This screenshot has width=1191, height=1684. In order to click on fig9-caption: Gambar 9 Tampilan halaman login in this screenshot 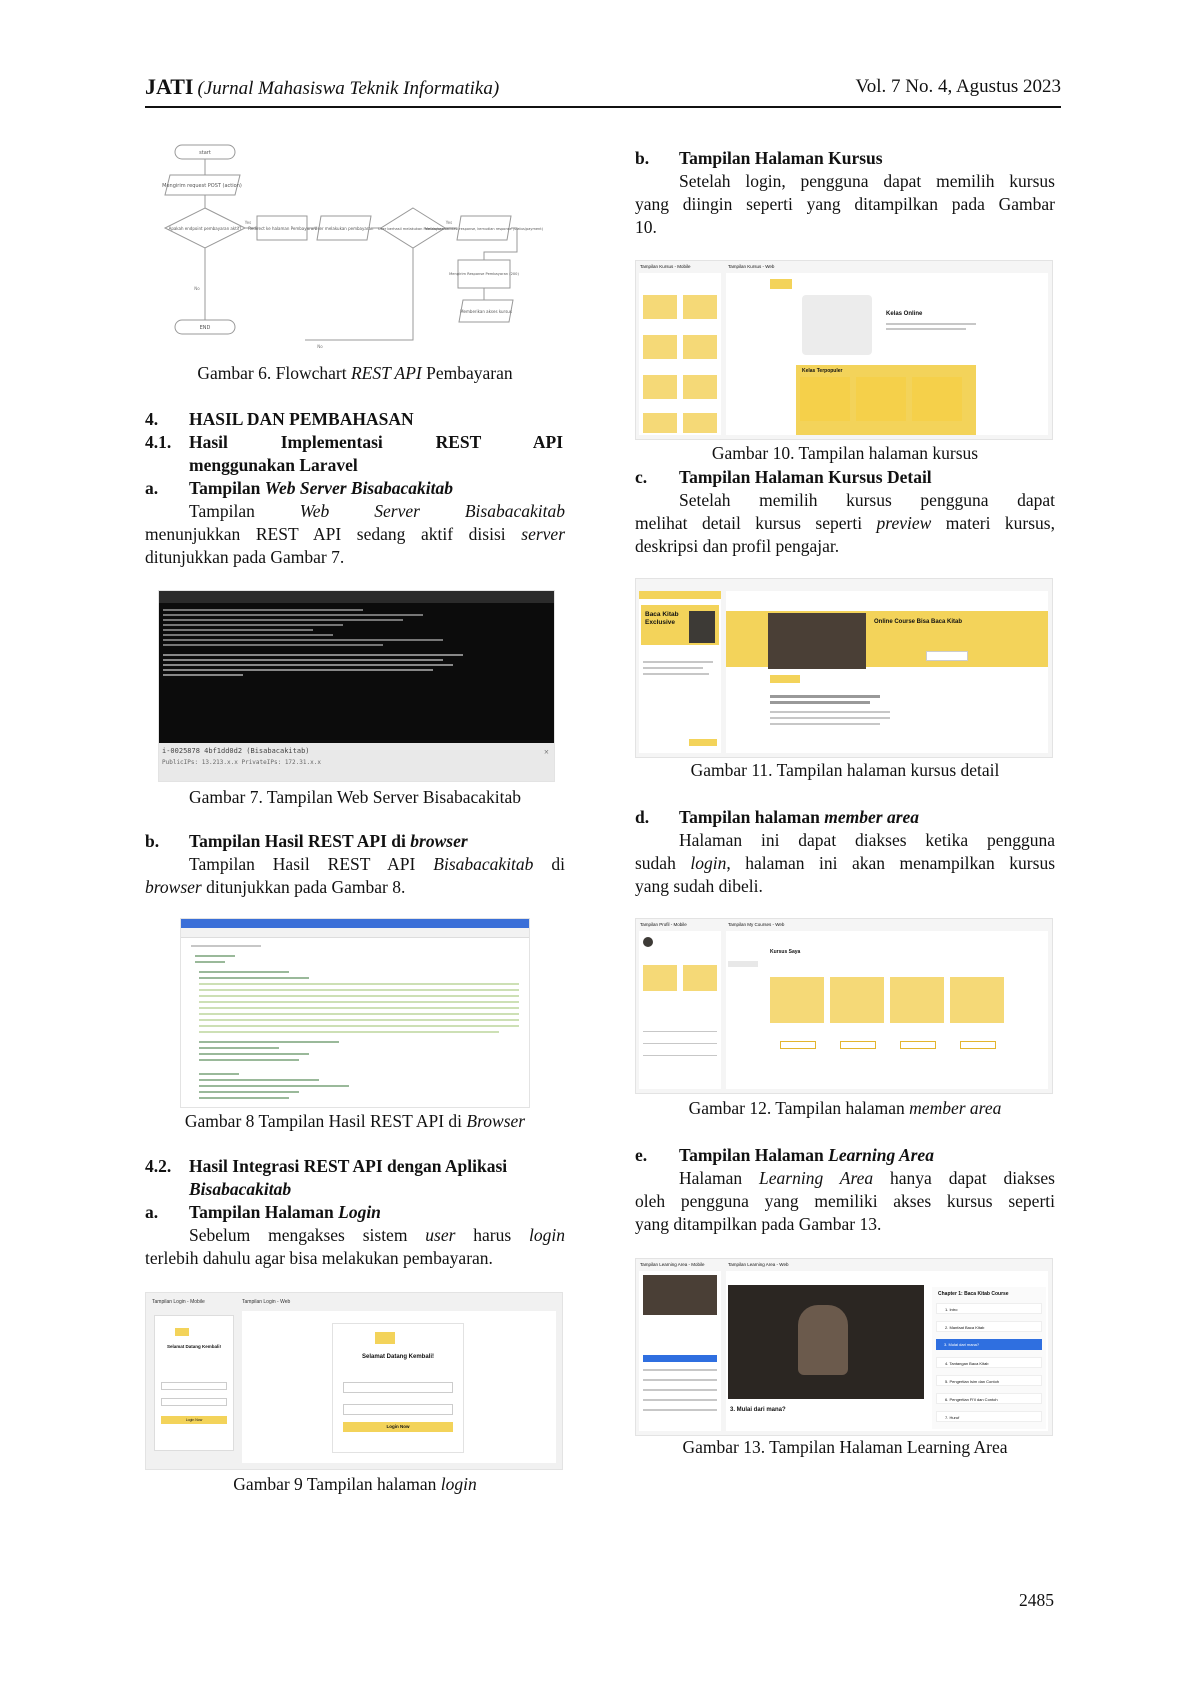, I will do `click(355, 1484)`.